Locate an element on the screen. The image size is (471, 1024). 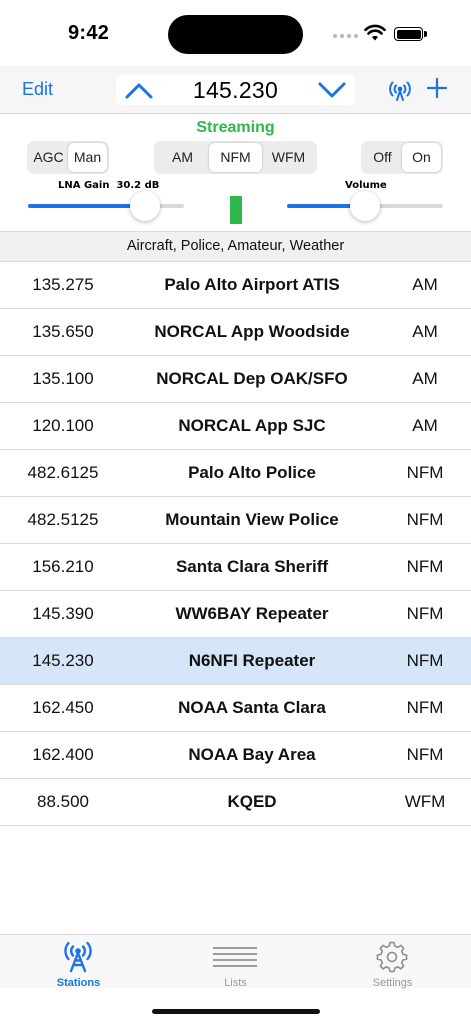
station-frequency: 135.650 is located at coordinates (63, 331).